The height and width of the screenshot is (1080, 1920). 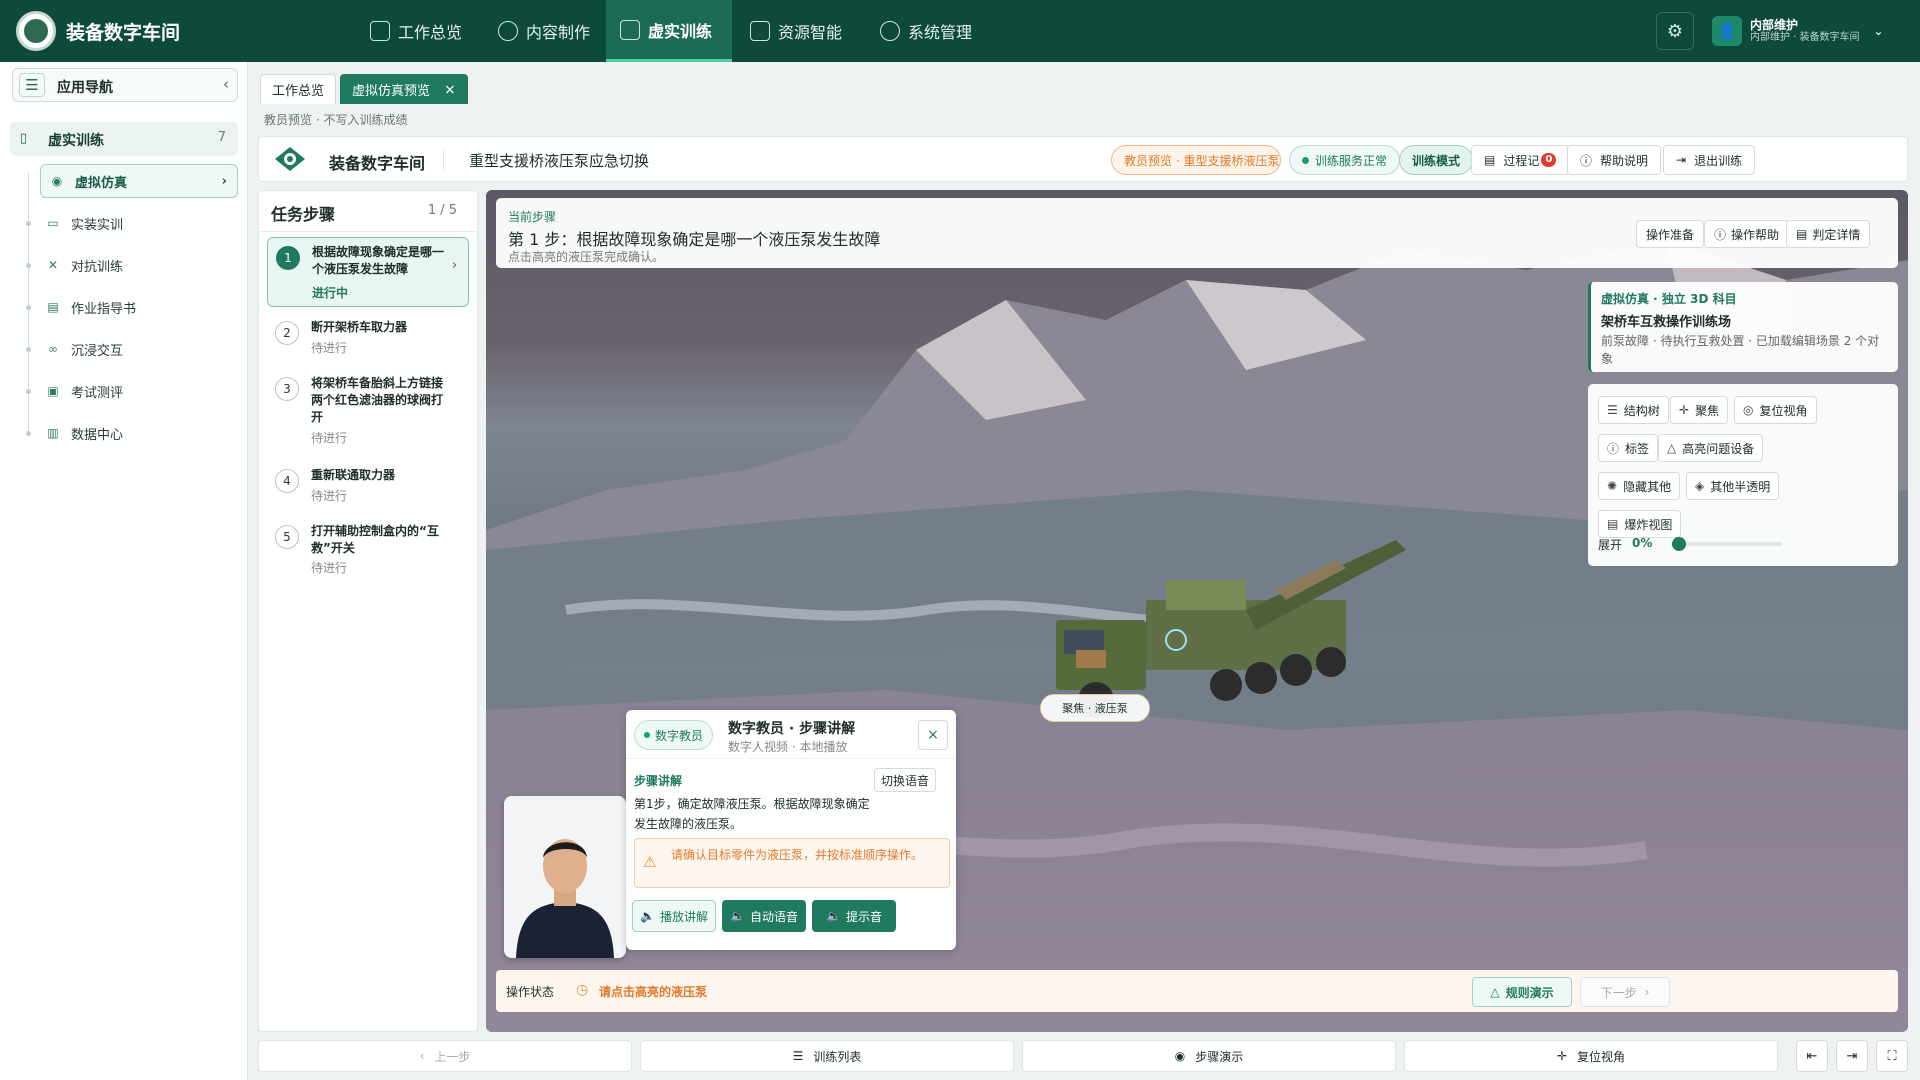 I want to click on sidebar-item-real-train: ▭ 实装实训, so click(x=132, y=223).